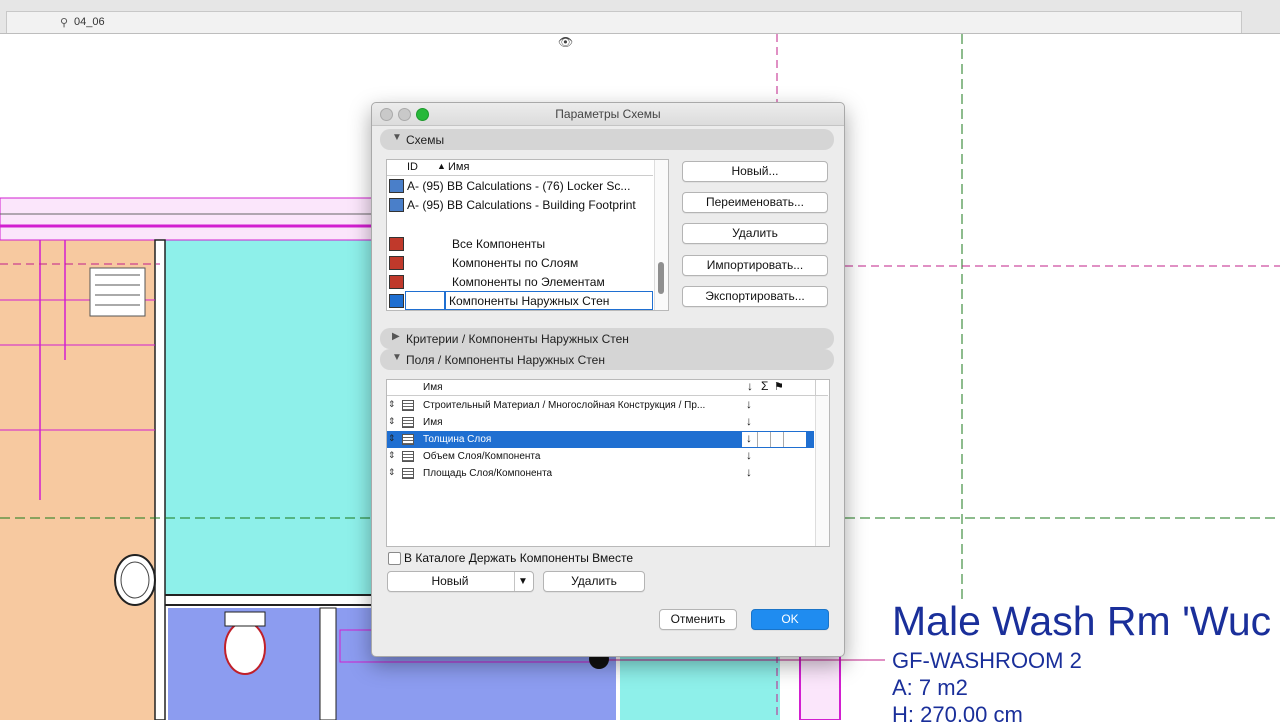  Describe the element at coordinates (607, 139) in the screenshot. I see `schemes-section-header: ▼ Схемы` at that location.